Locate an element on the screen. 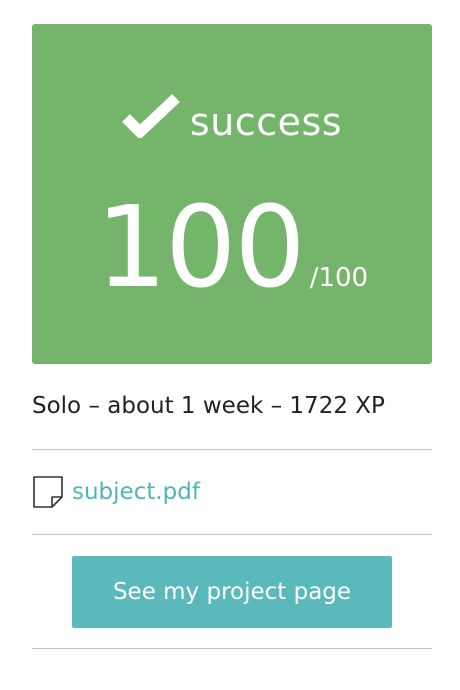 Image resolution: width=460 pixels, height=690 pixels. see-project-page-button: See my project page is located at coordinates (232, 592).